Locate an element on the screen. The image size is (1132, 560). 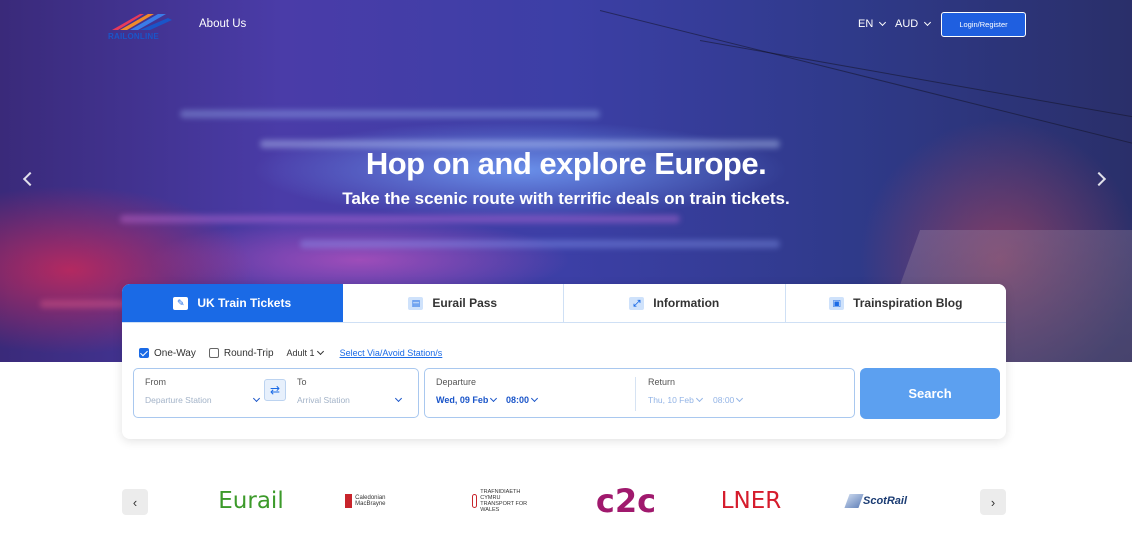
passenger-value: Adult 1 is located at coordinates (300, 353).